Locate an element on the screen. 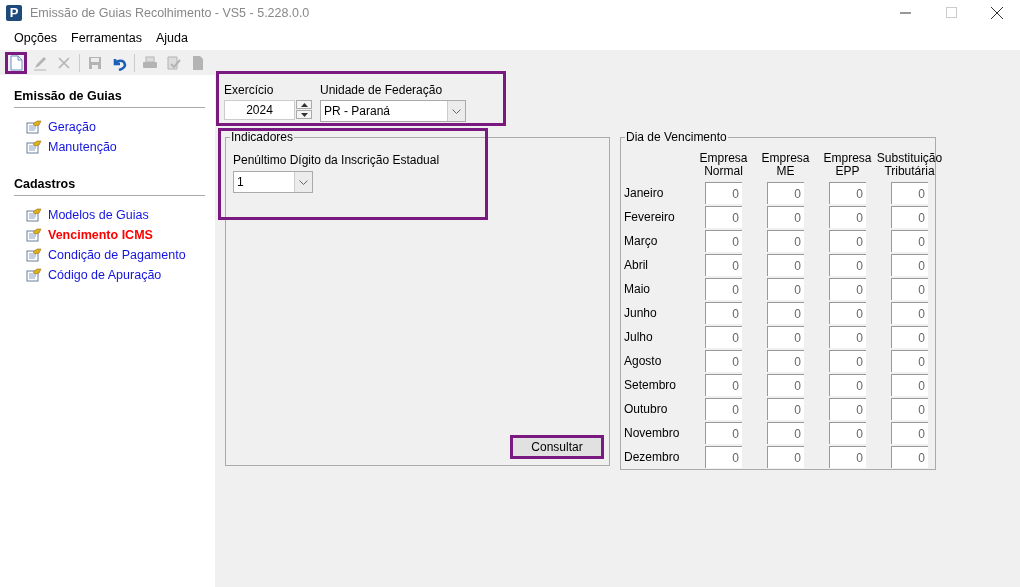 The image size is (1020, 587). document-icon is located at coordinates (198, 62).